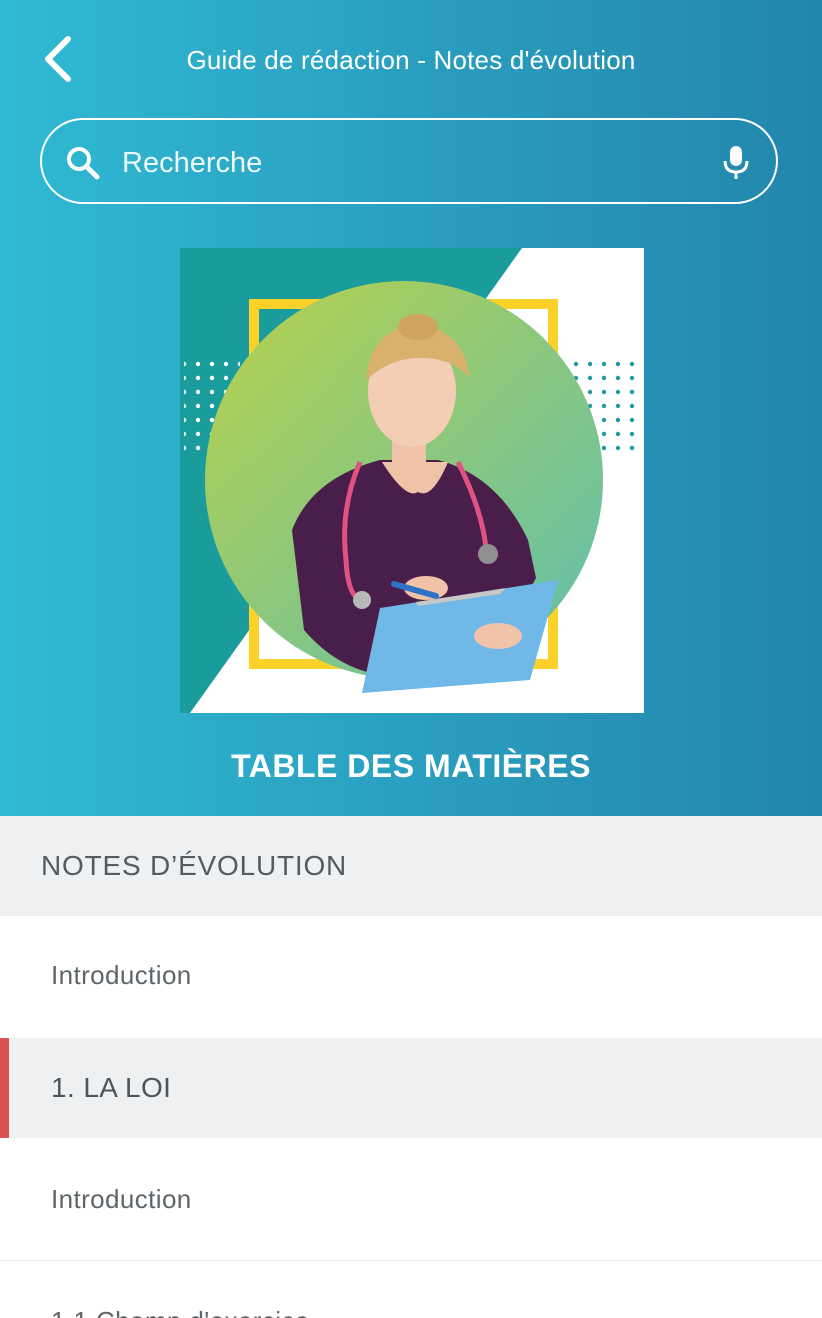 The width and height of the screenshot is (822, 1318). Describe the element at coordinates (736, 162) in the screenshot. I see `microphone-icon` at that location.